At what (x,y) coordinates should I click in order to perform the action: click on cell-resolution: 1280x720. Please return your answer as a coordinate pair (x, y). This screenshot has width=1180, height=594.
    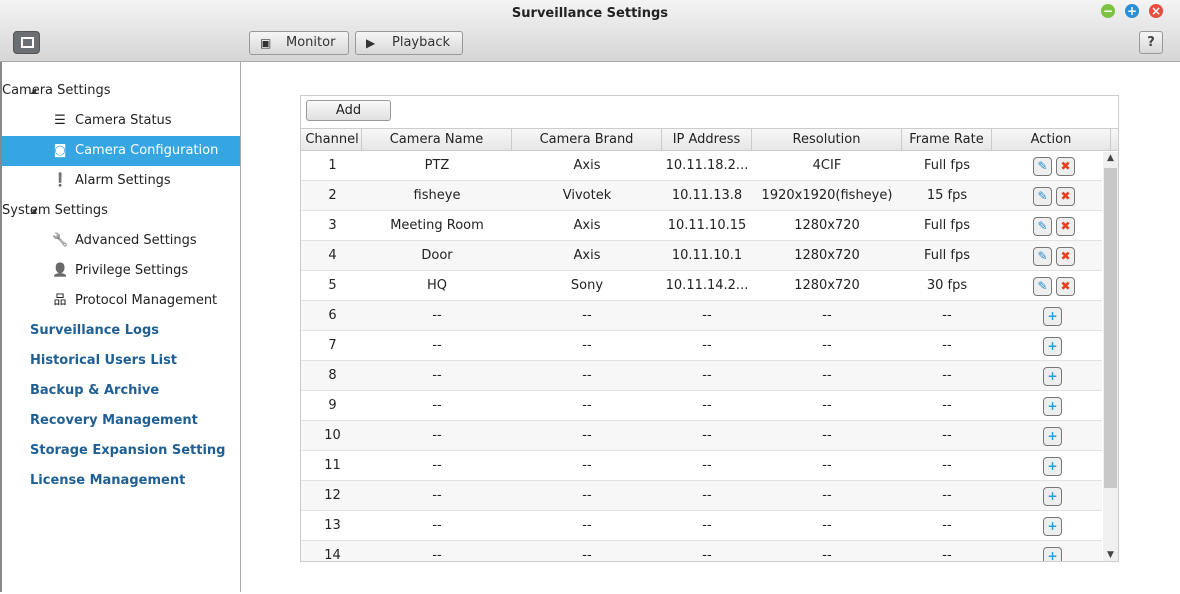
    Looking at the image, I should click on (827, 225).